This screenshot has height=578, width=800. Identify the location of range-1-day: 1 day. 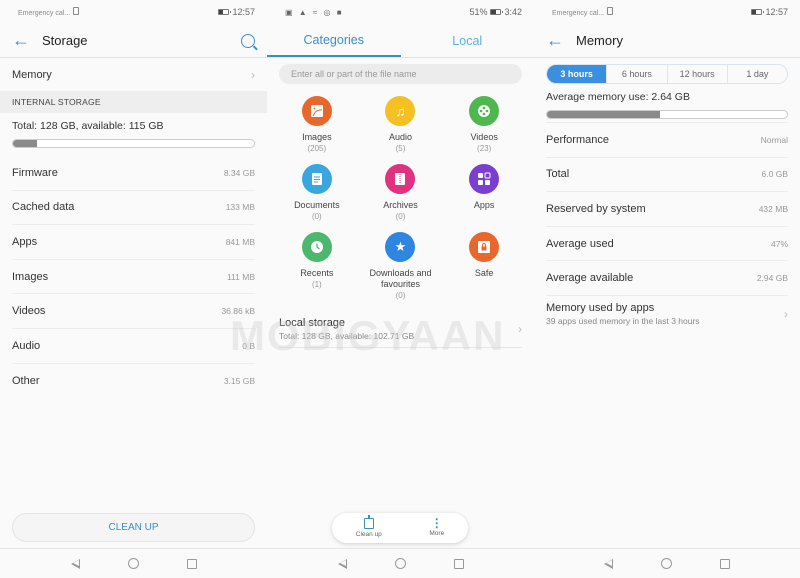
(757, 74).